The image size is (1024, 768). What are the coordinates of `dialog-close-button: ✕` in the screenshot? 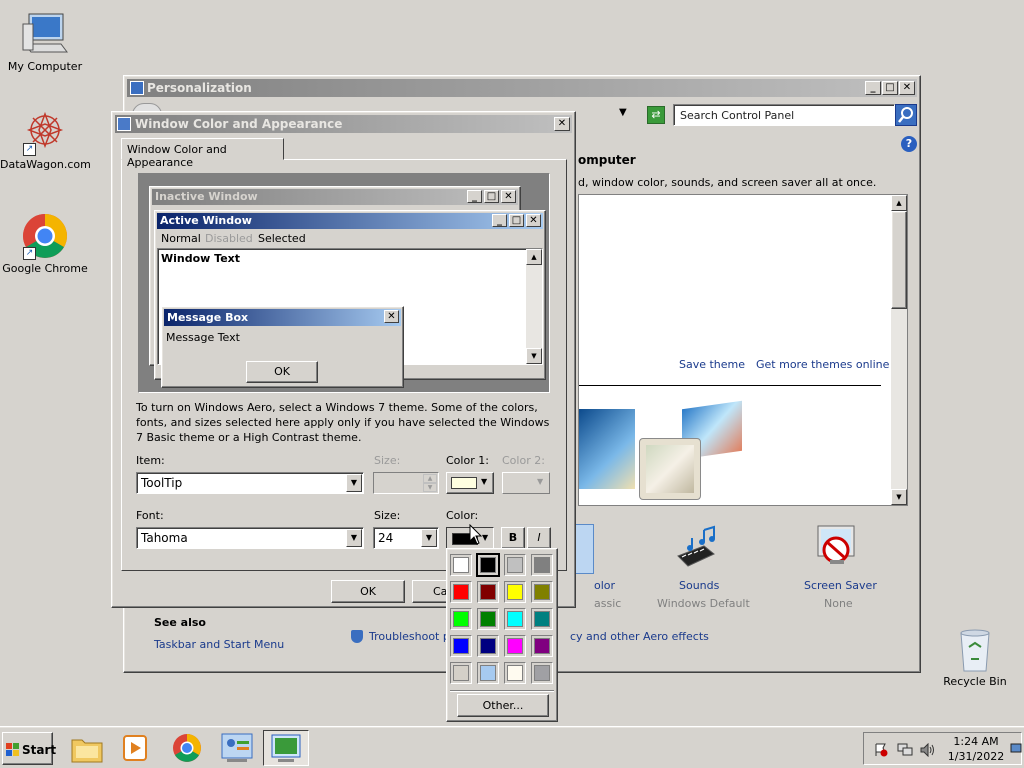 It's located at (562, 124).